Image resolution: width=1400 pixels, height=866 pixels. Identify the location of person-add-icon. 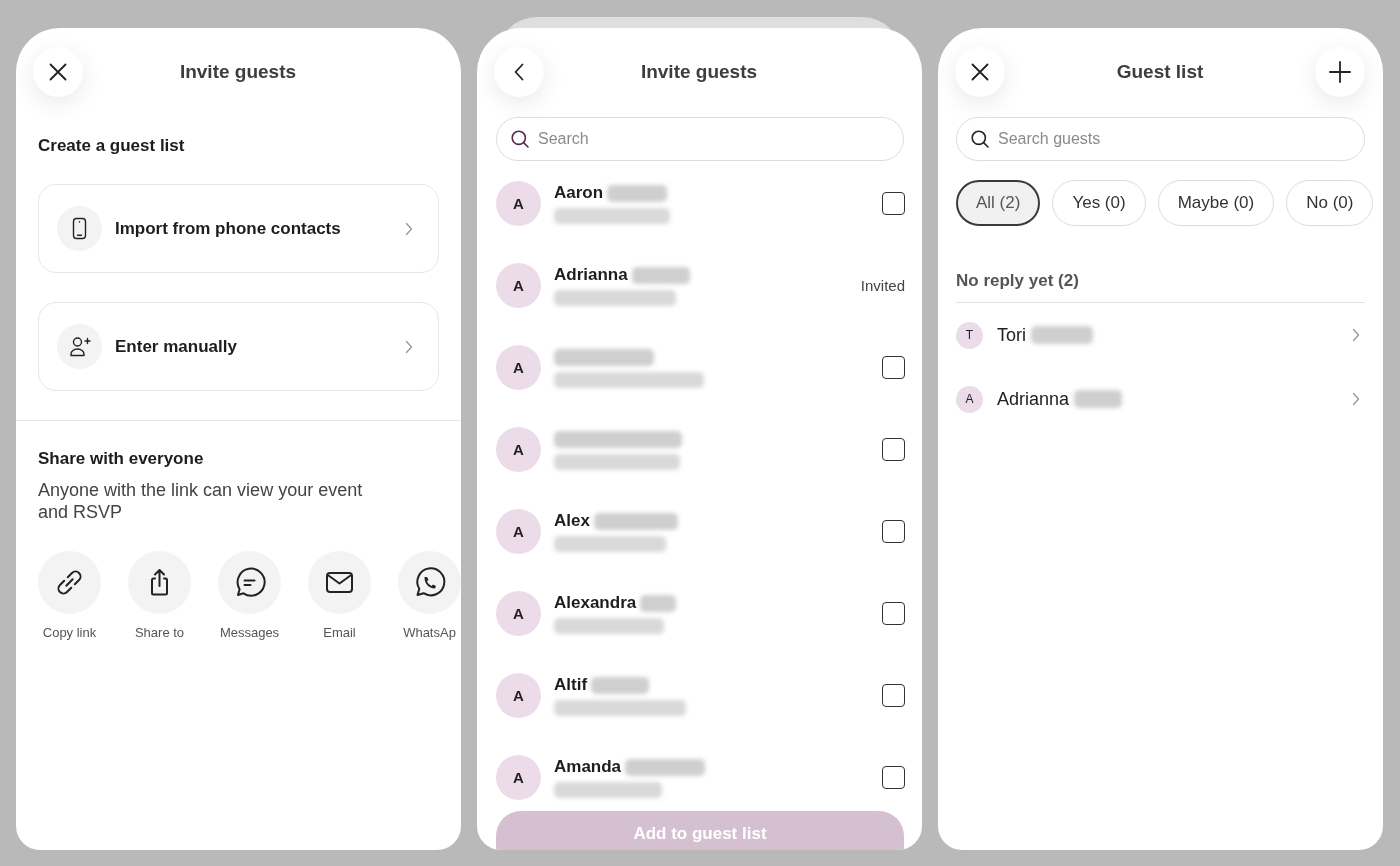
(79, 346).